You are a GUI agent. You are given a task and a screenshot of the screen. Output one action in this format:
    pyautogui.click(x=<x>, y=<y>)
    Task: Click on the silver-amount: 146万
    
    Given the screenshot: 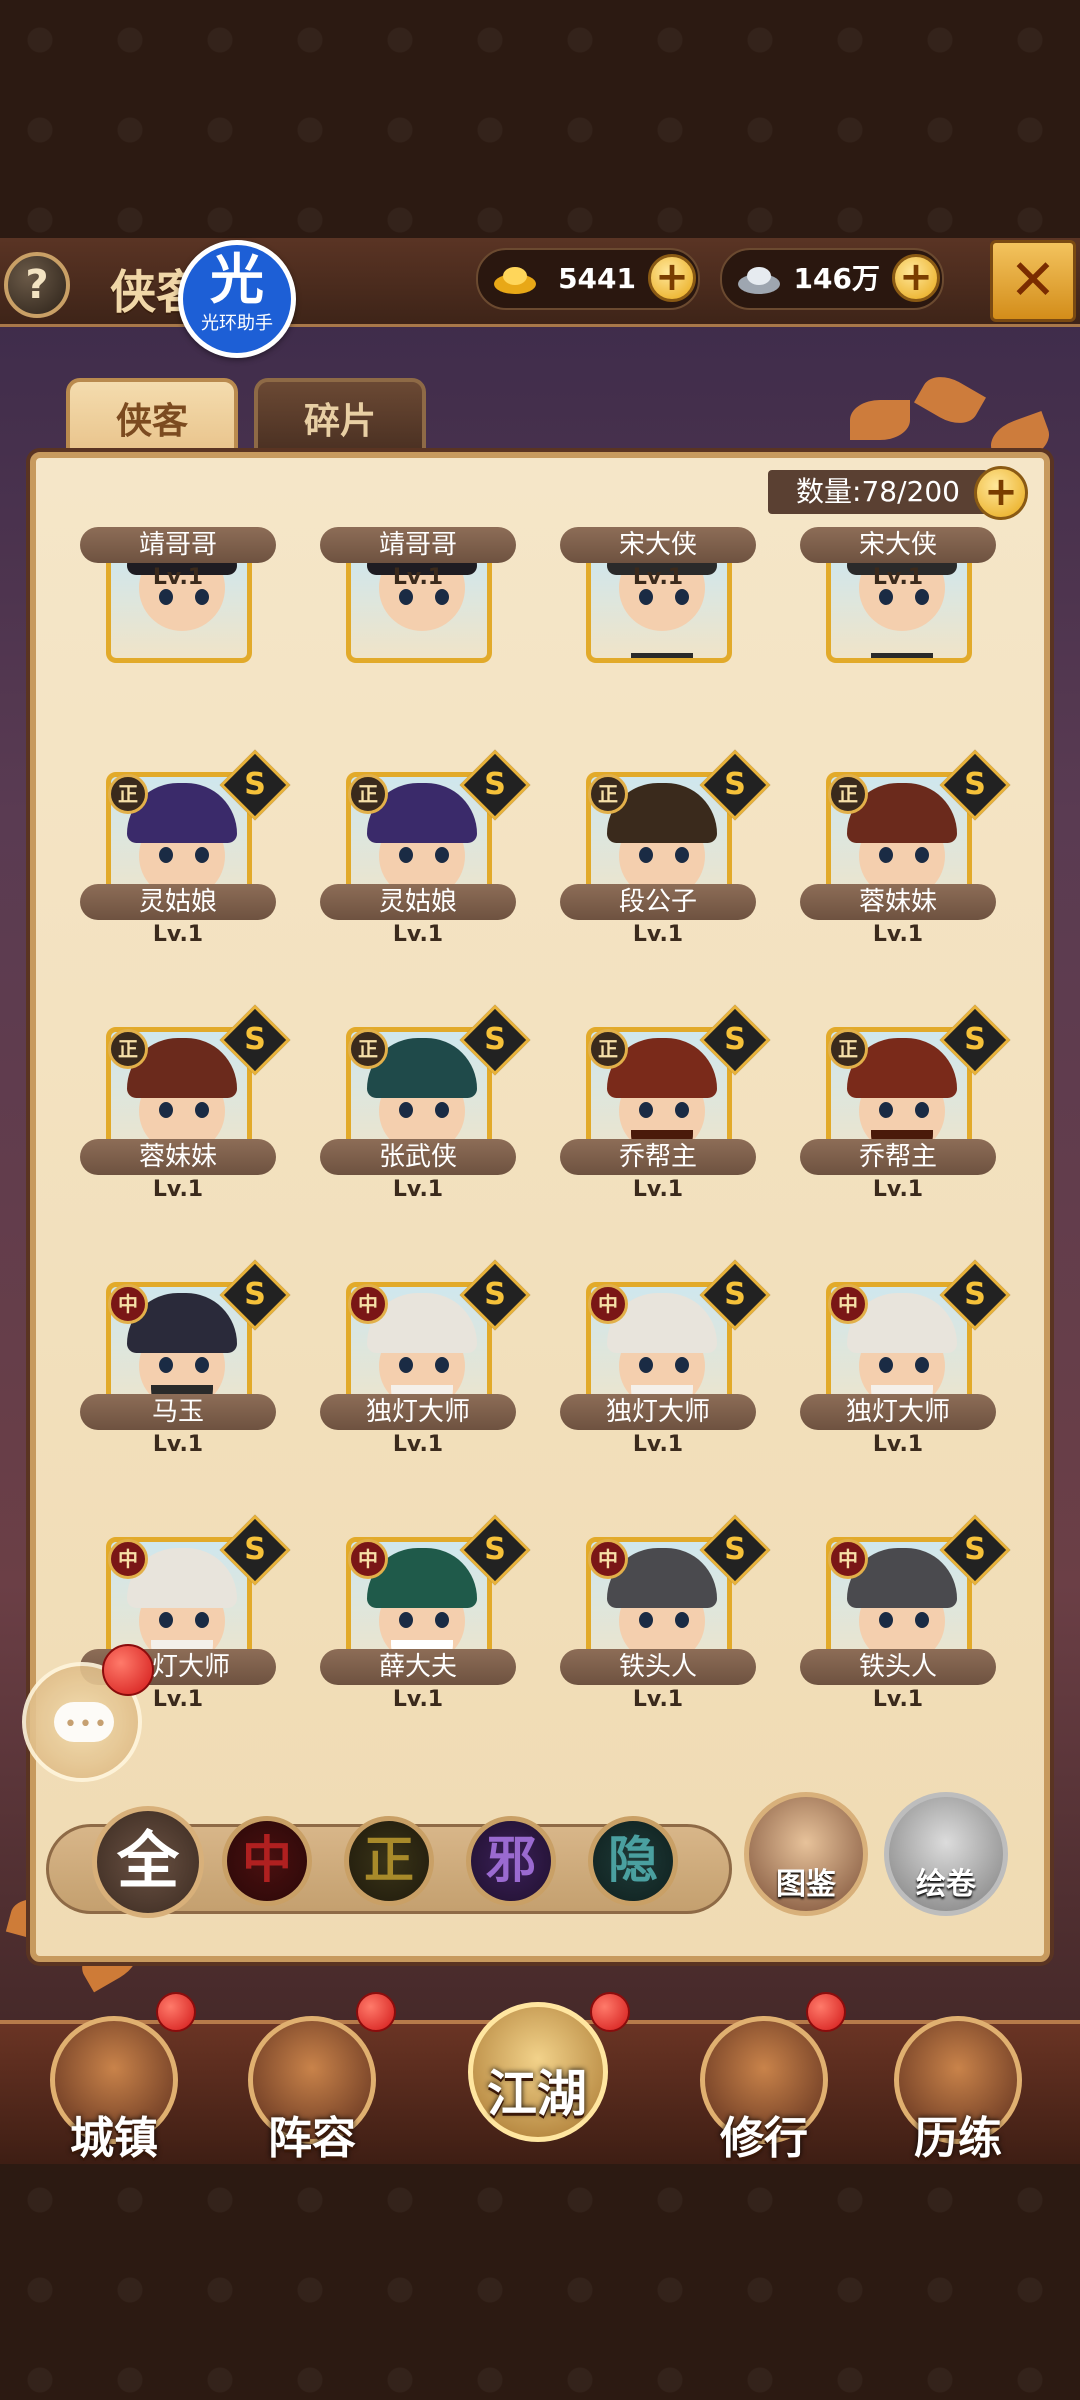 What is the action you would take?
    pyautogui.click(x=836, y=278)
    